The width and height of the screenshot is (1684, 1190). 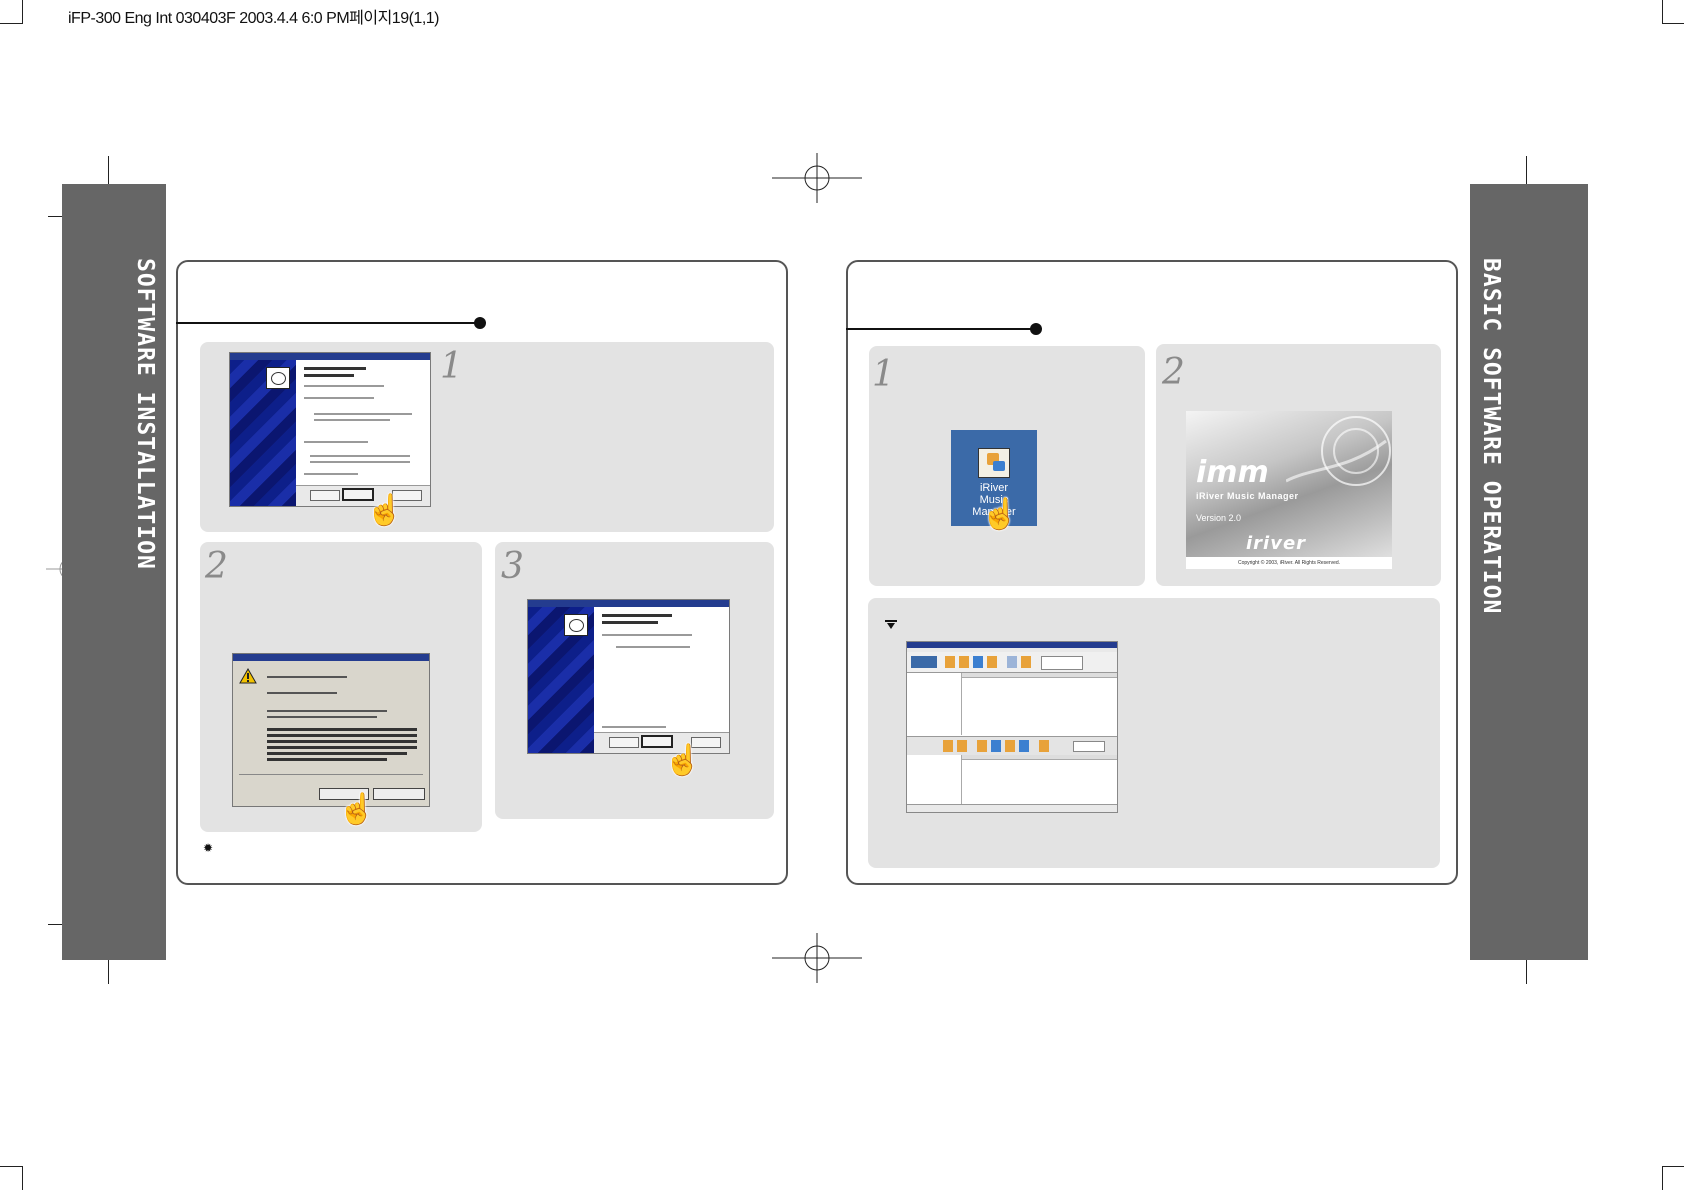 What do you see at coordinates (1173, 372) in the screenshot?
I see `right-step-2-number: 2` at bounding box center [1173, 372].